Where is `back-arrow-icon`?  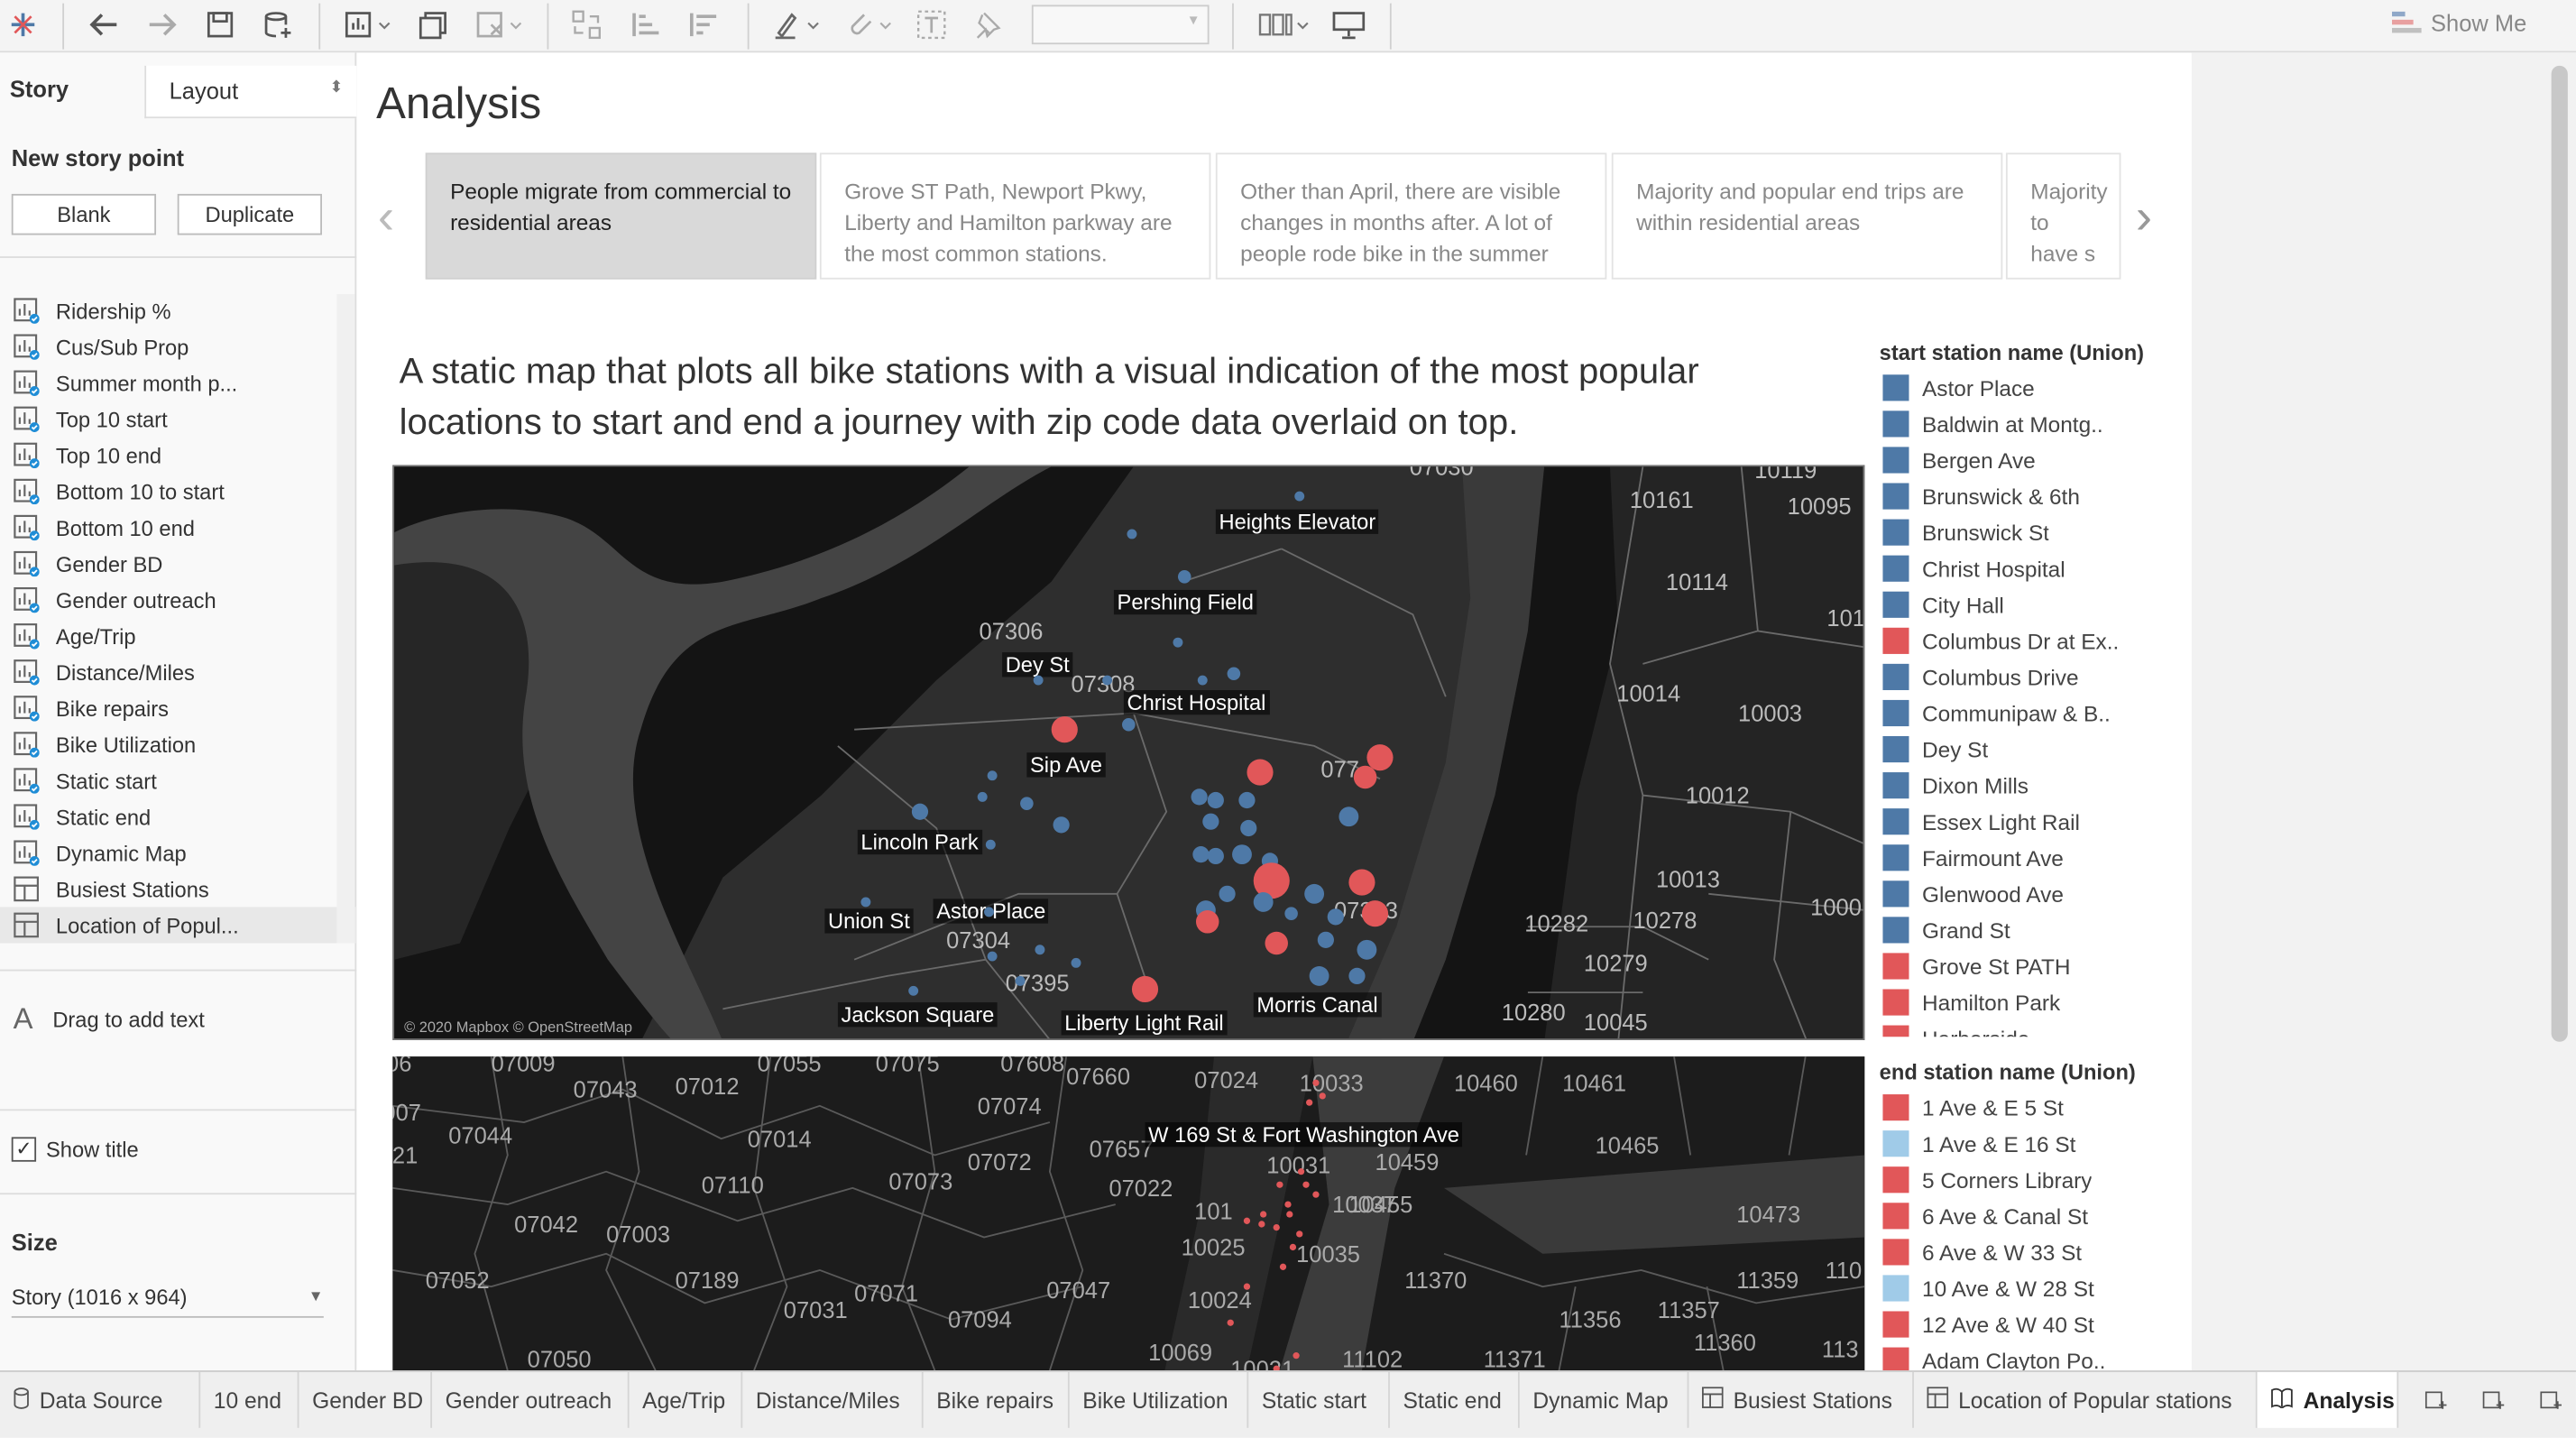 back-arrow-icon is located at coordinates (103, 24).